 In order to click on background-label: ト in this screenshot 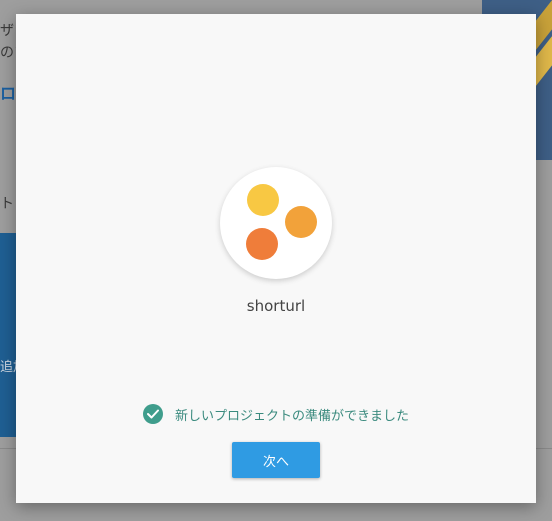, I will do `click(7, 204)`.